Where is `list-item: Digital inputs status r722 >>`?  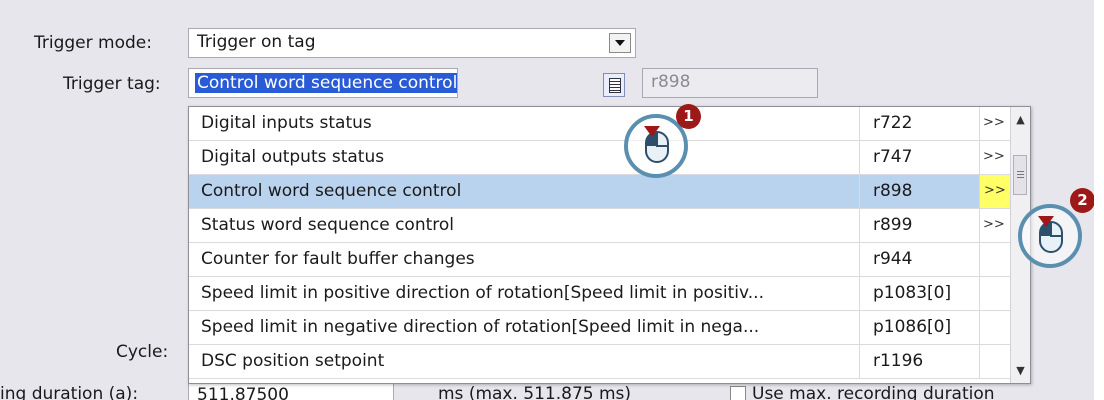
list-item: Digital inputs status r722 >> is located at coordinates (600, 124).